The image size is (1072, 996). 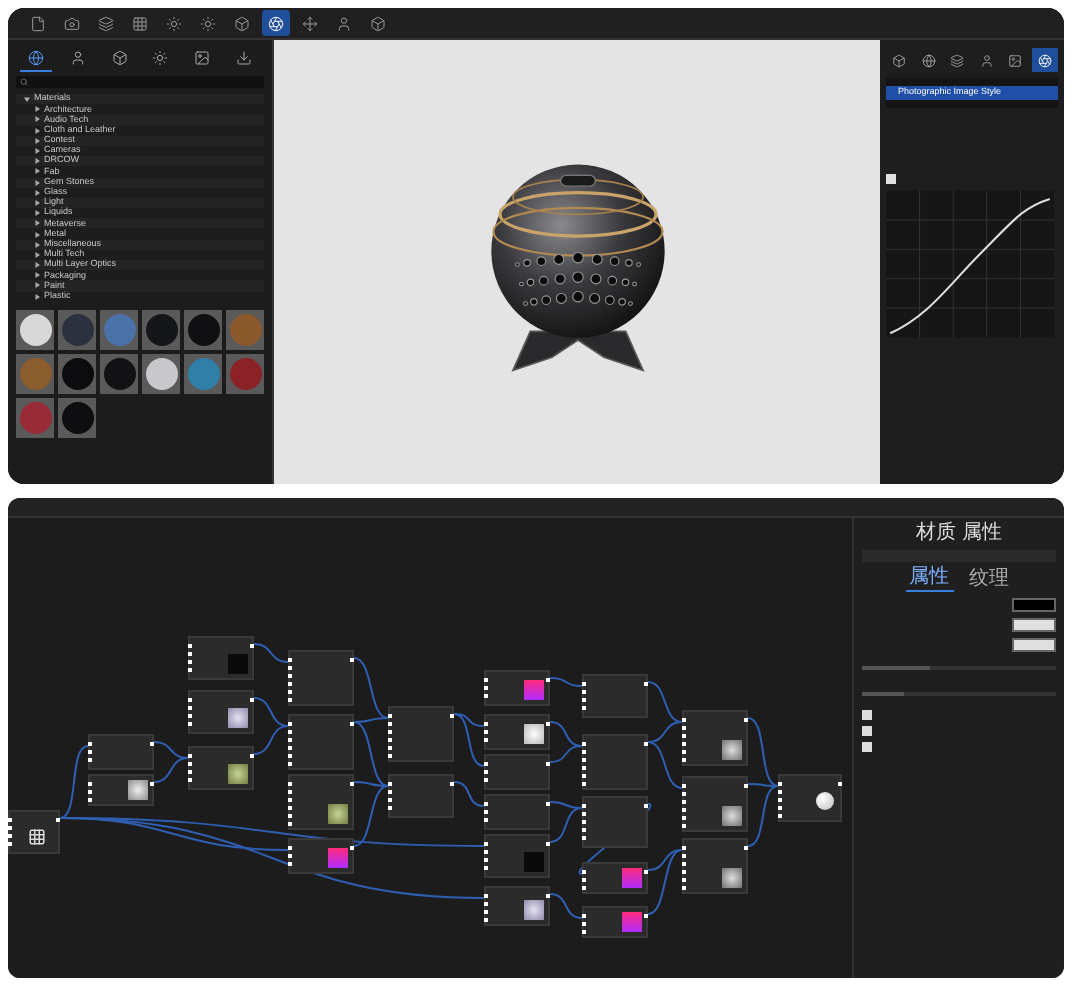 What do you see at coordinates (959, 534) in the screenshot?
I see `panel-title: 材质 属性` at bounding box center [959, 534].